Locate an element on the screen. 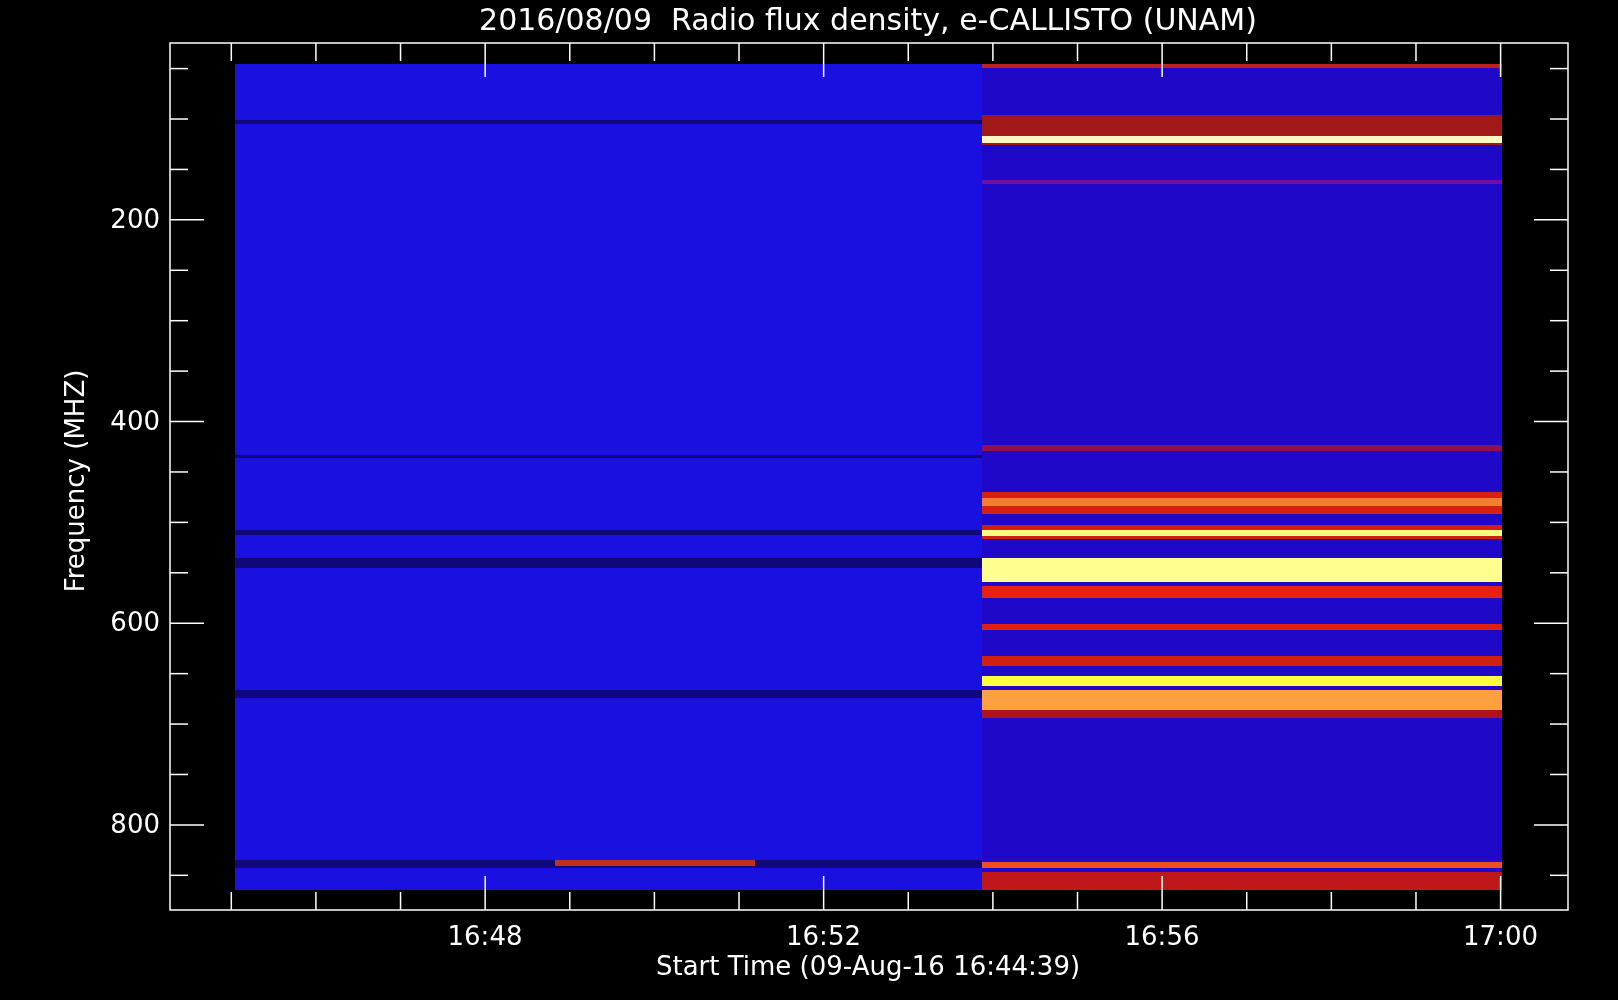  y-tick-label: 200 is located at coordinates (135, 219).